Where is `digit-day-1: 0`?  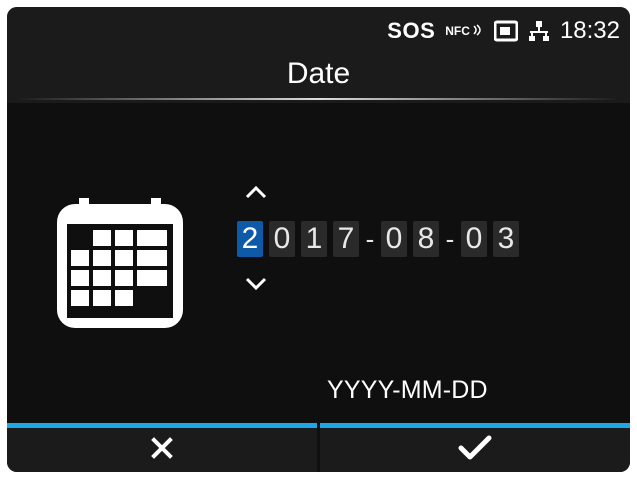
digit-day-1: 0 is located at coordinates (474, 239).